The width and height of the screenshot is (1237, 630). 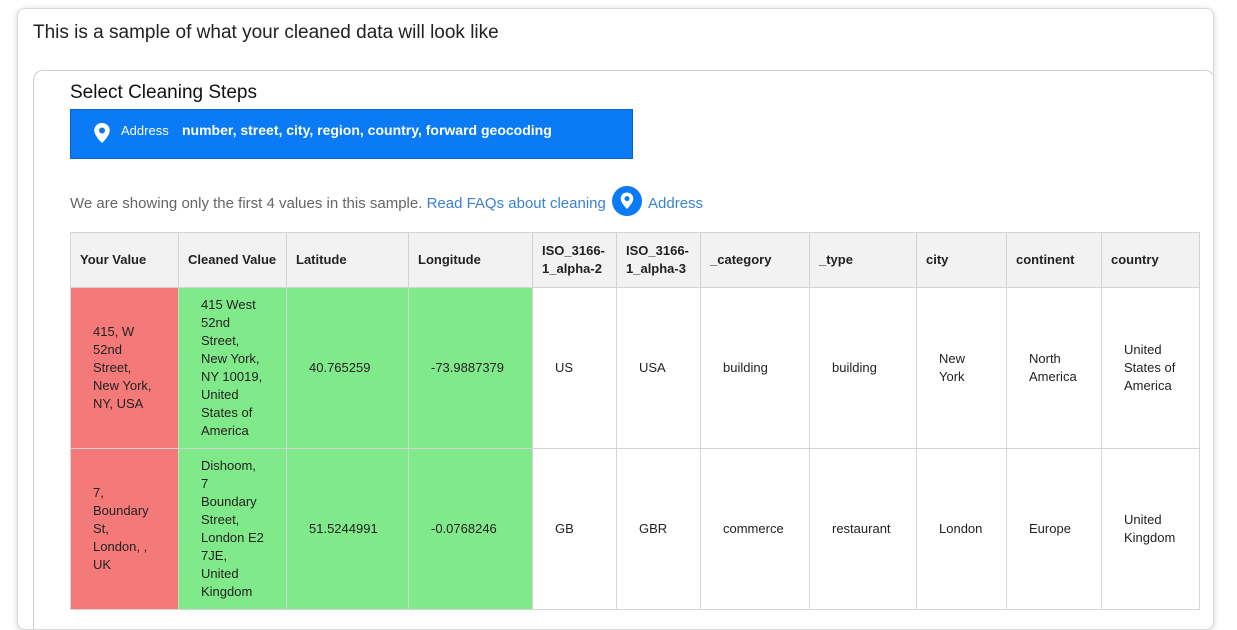 What do you see at coordinates (1150, 529) in the screenshot?
I see `table-cell: United Kingdom` at bounding box center [1150, 529].